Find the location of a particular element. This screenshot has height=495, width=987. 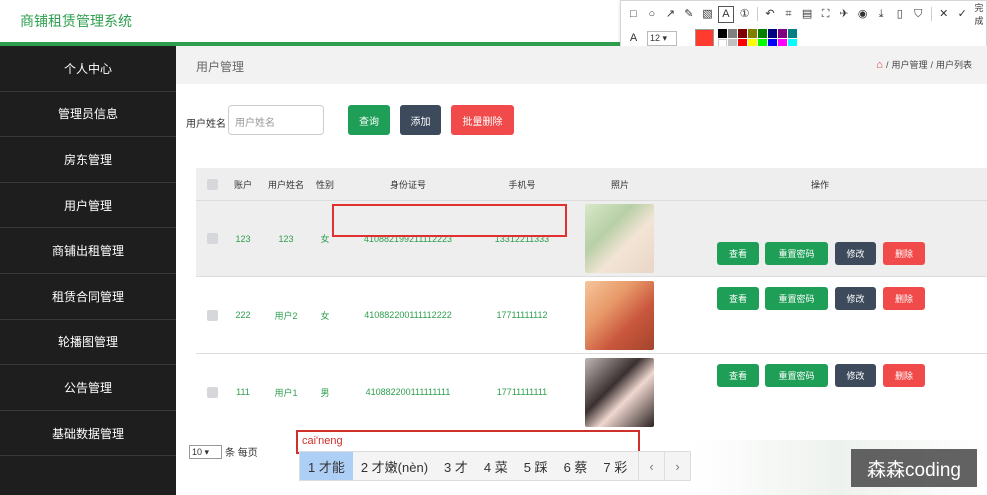

page-size-select: 10 ▾ is located at coordinates (205, 451).